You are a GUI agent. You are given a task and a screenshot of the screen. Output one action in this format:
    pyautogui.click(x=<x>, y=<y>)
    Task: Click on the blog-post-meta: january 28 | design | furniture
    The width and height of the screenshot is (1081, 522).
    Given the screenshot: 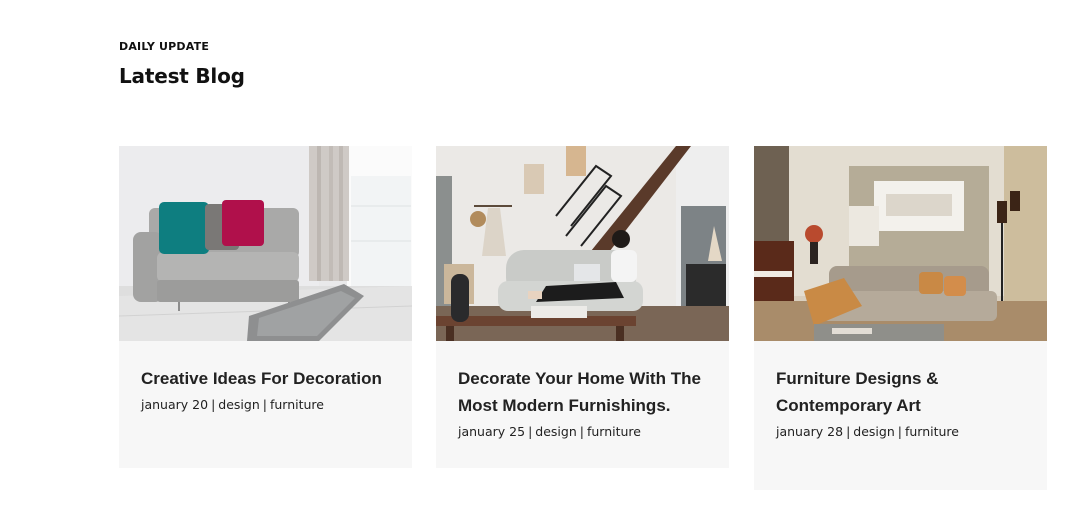 What is the action you would take?
    pyautogui.click(x=867, y=431)
    